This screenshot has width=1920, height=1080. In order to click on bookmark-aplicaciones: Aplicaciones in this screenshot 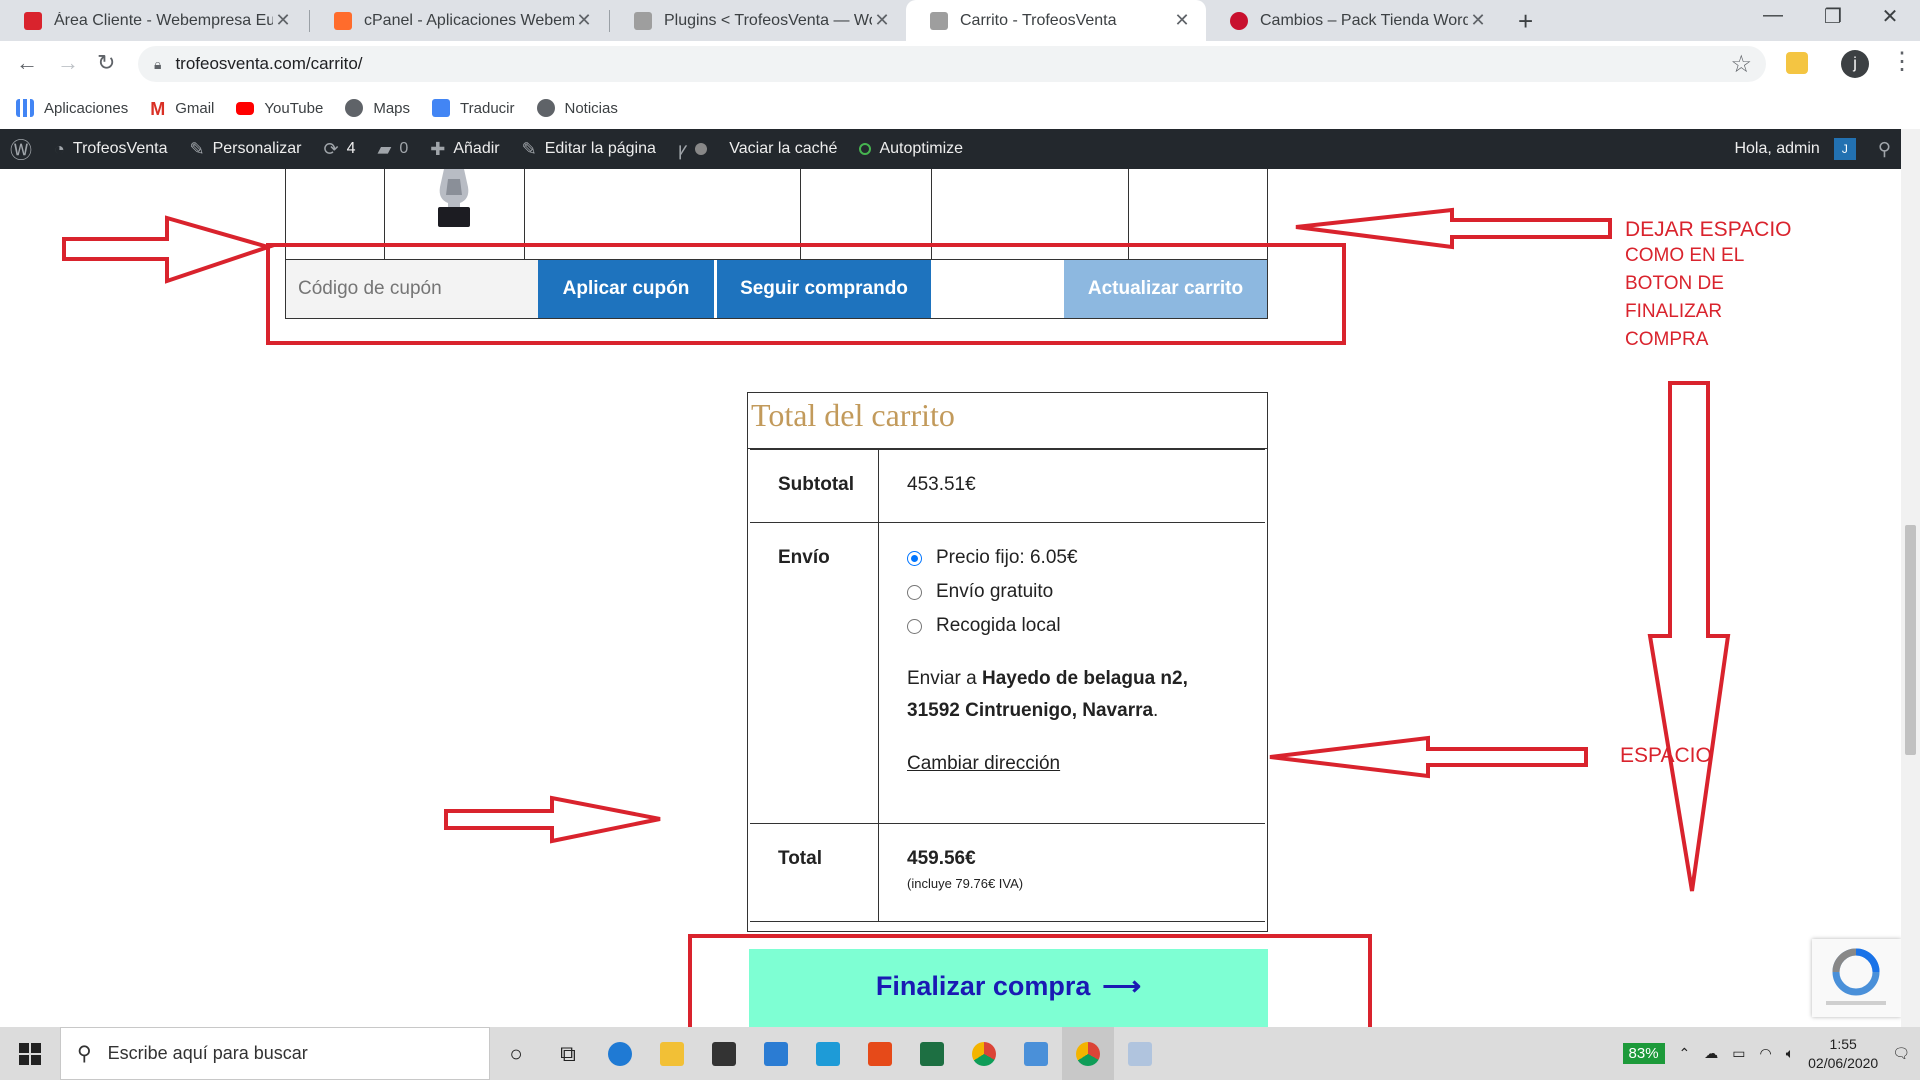, I will do `click(72, 108)`.